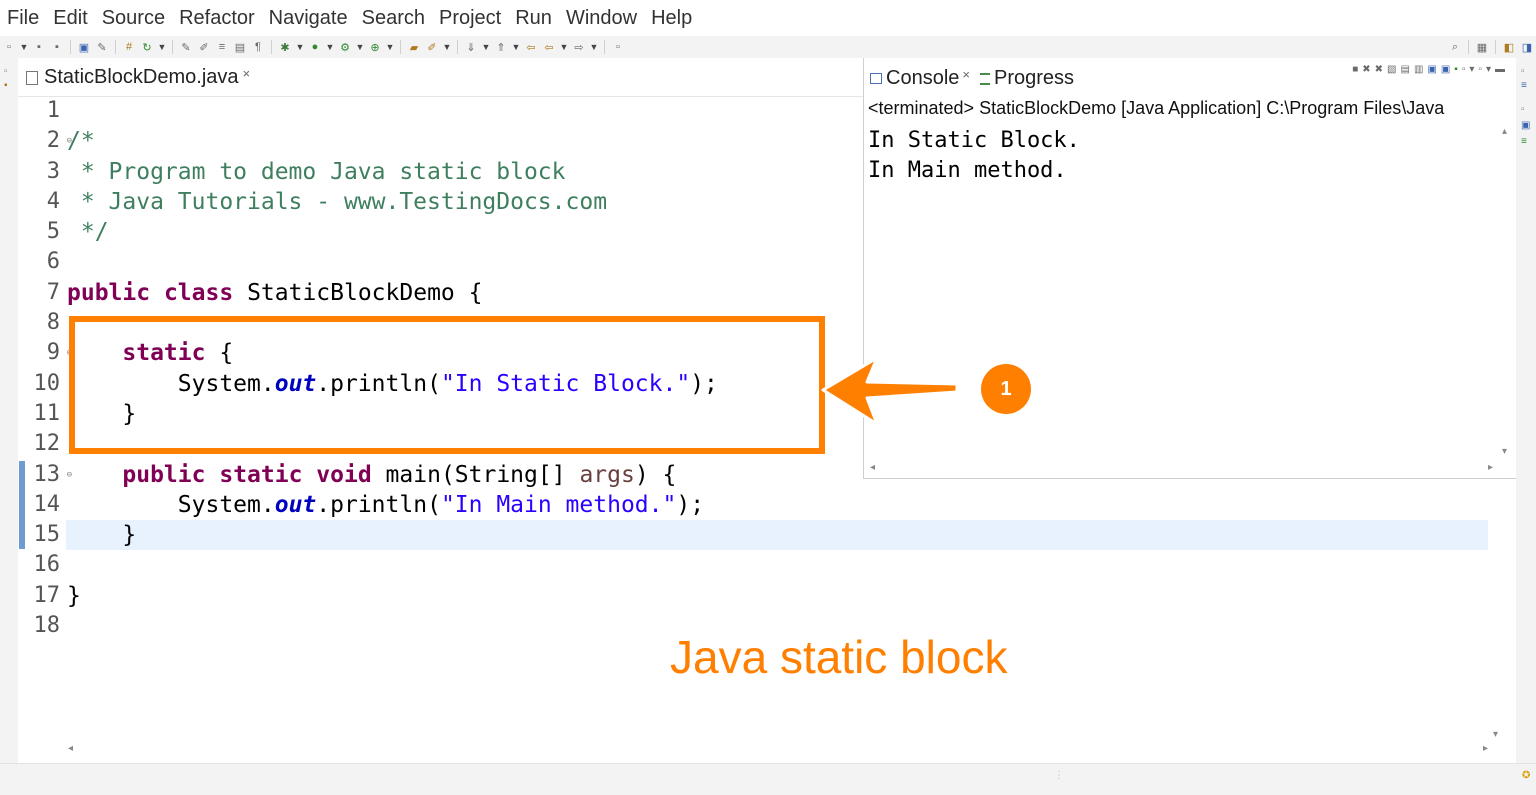 This screenshot has width=1536, height=795. What do you see at coordinates (141, 77) in the screenshot?
I see `editor-tab-label: StaticBlockDemo.java` at bounding box center [141, 77].